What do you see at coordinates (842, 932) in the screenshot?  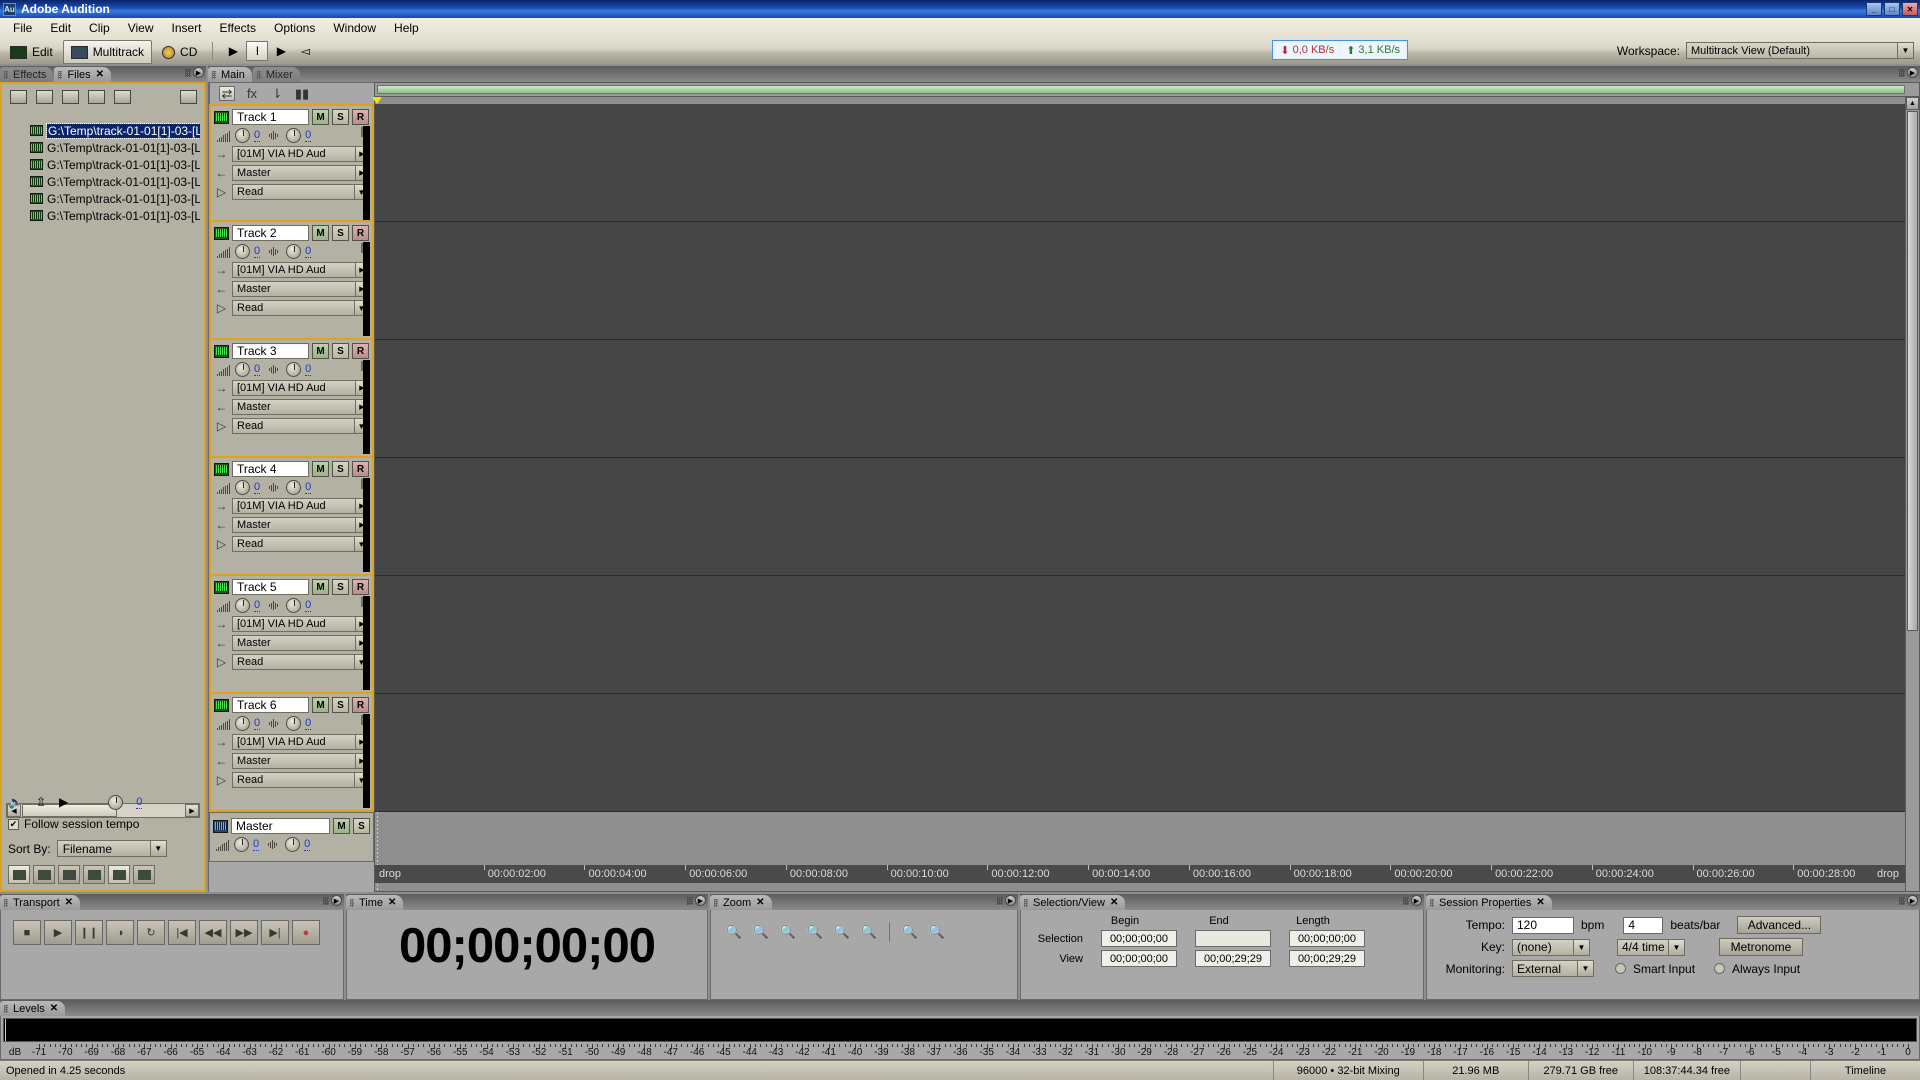 I see `zoom-in-to-left-edge-of-selection-icon: 🔍` at bounding box center [842, 932].